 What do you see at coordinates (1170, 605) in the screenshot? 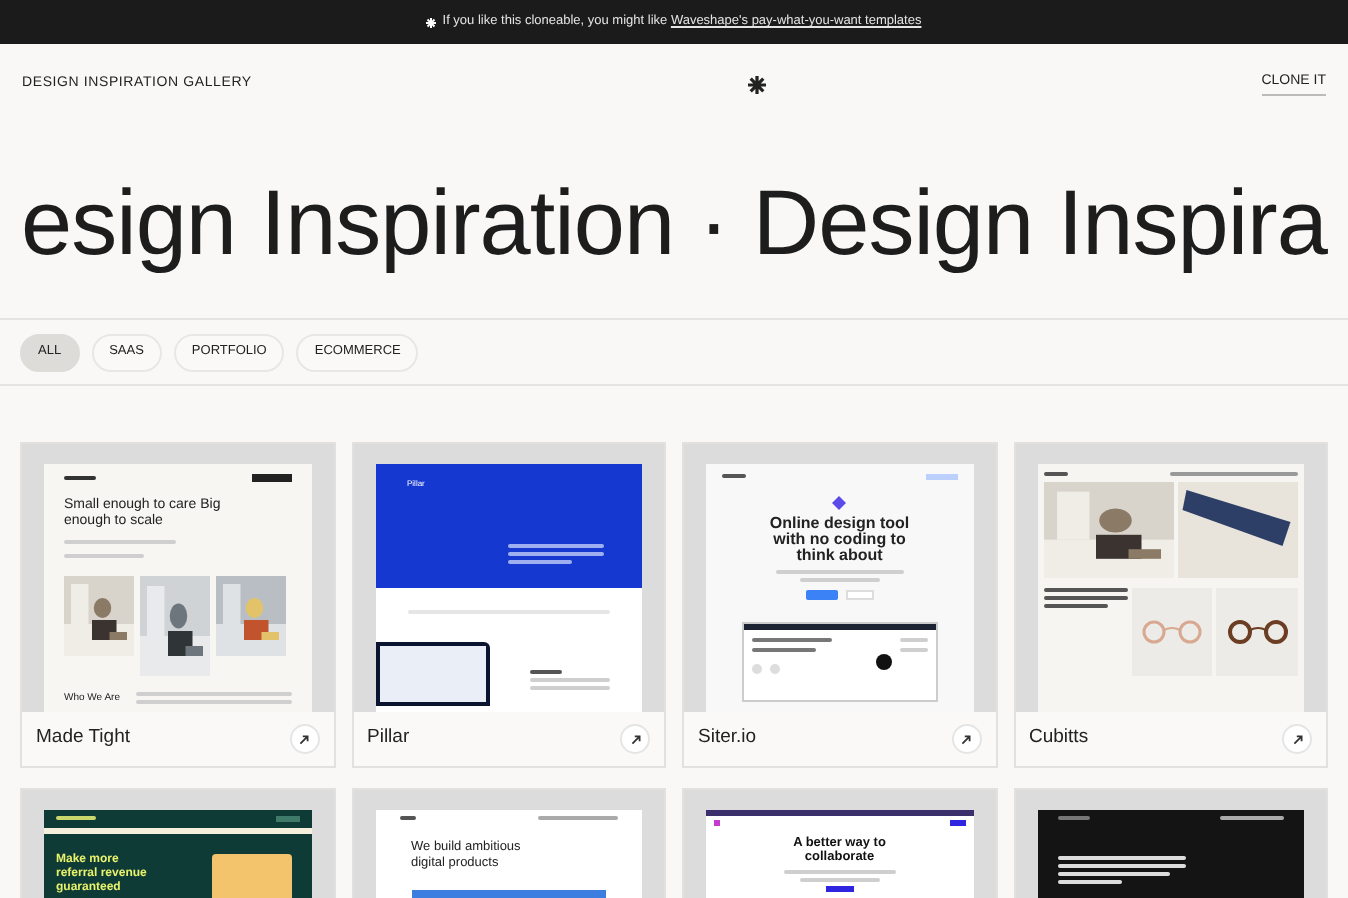
I see `template-card: Cubitts` at bounding box center [1170, 605].